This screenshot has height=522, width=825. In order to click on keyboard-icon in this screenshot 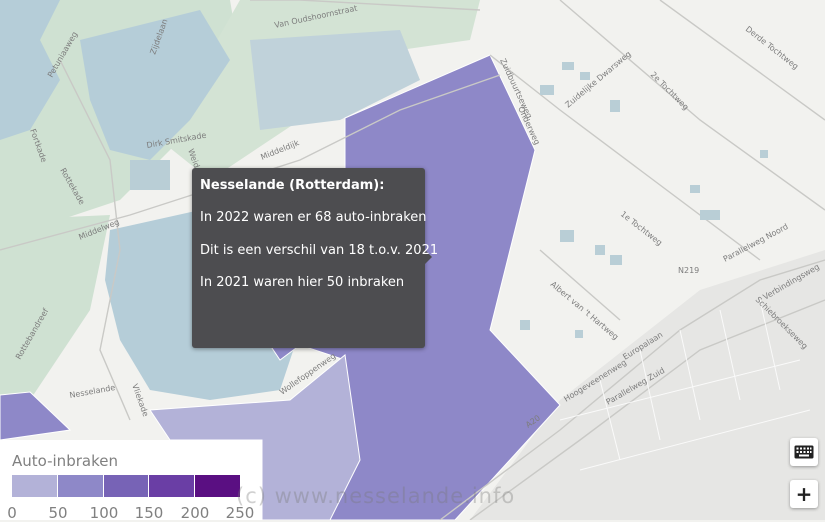, I will do `click(804, 452)`.